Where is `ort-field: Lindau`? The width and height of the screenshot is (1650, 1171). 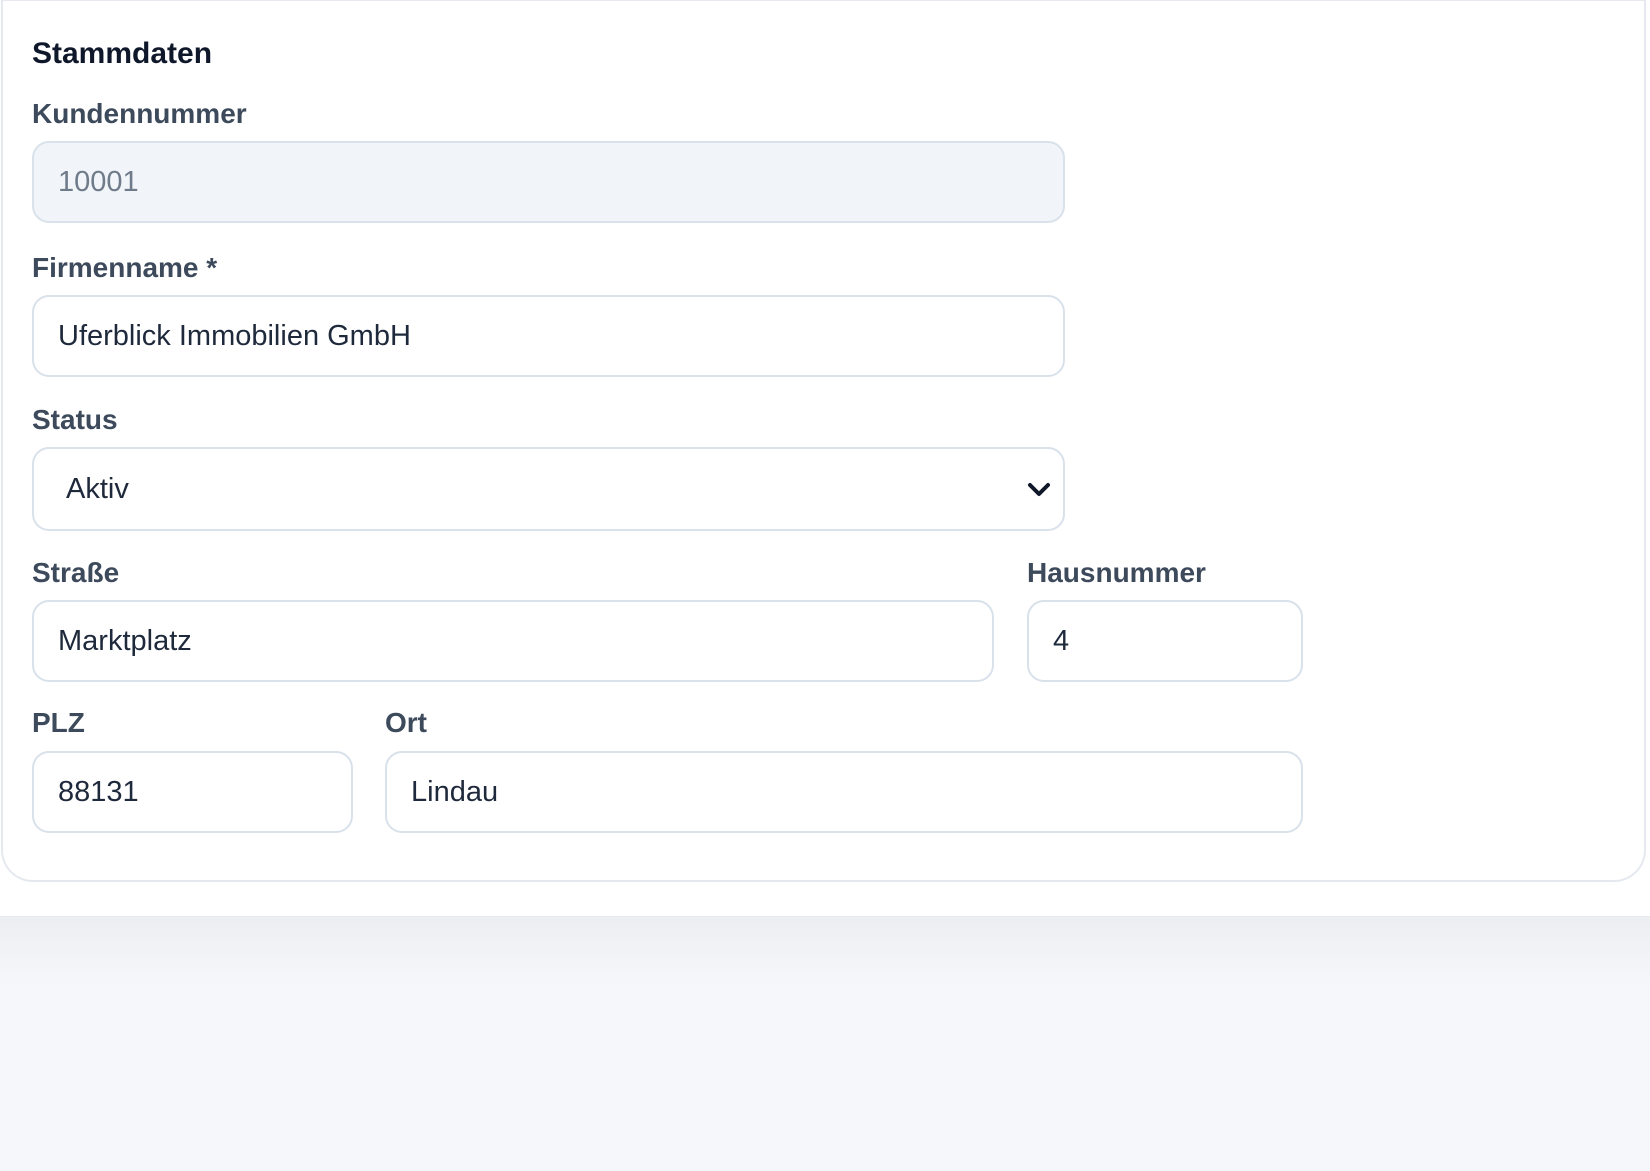
ort-field: Lindau is located at coordinates (844, 792).